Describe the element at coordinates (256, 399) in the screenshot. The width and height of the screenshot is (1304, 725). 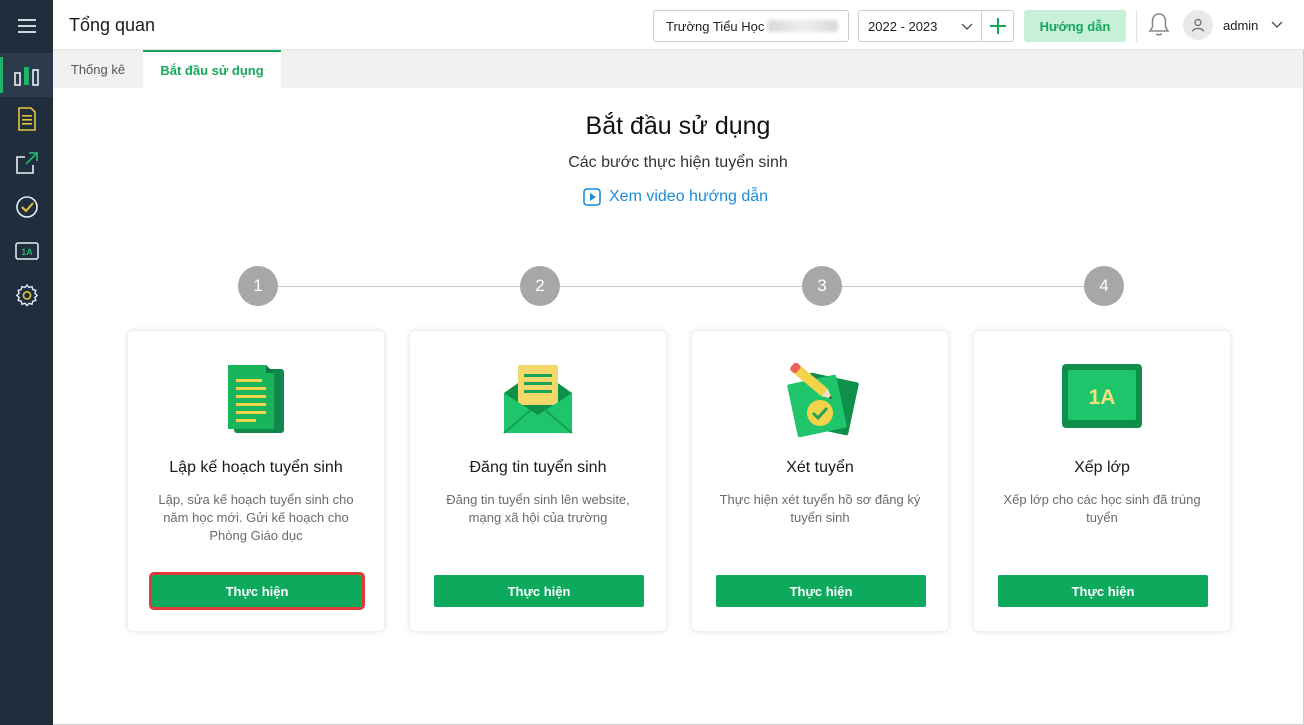
I see `document-icon` at that location.